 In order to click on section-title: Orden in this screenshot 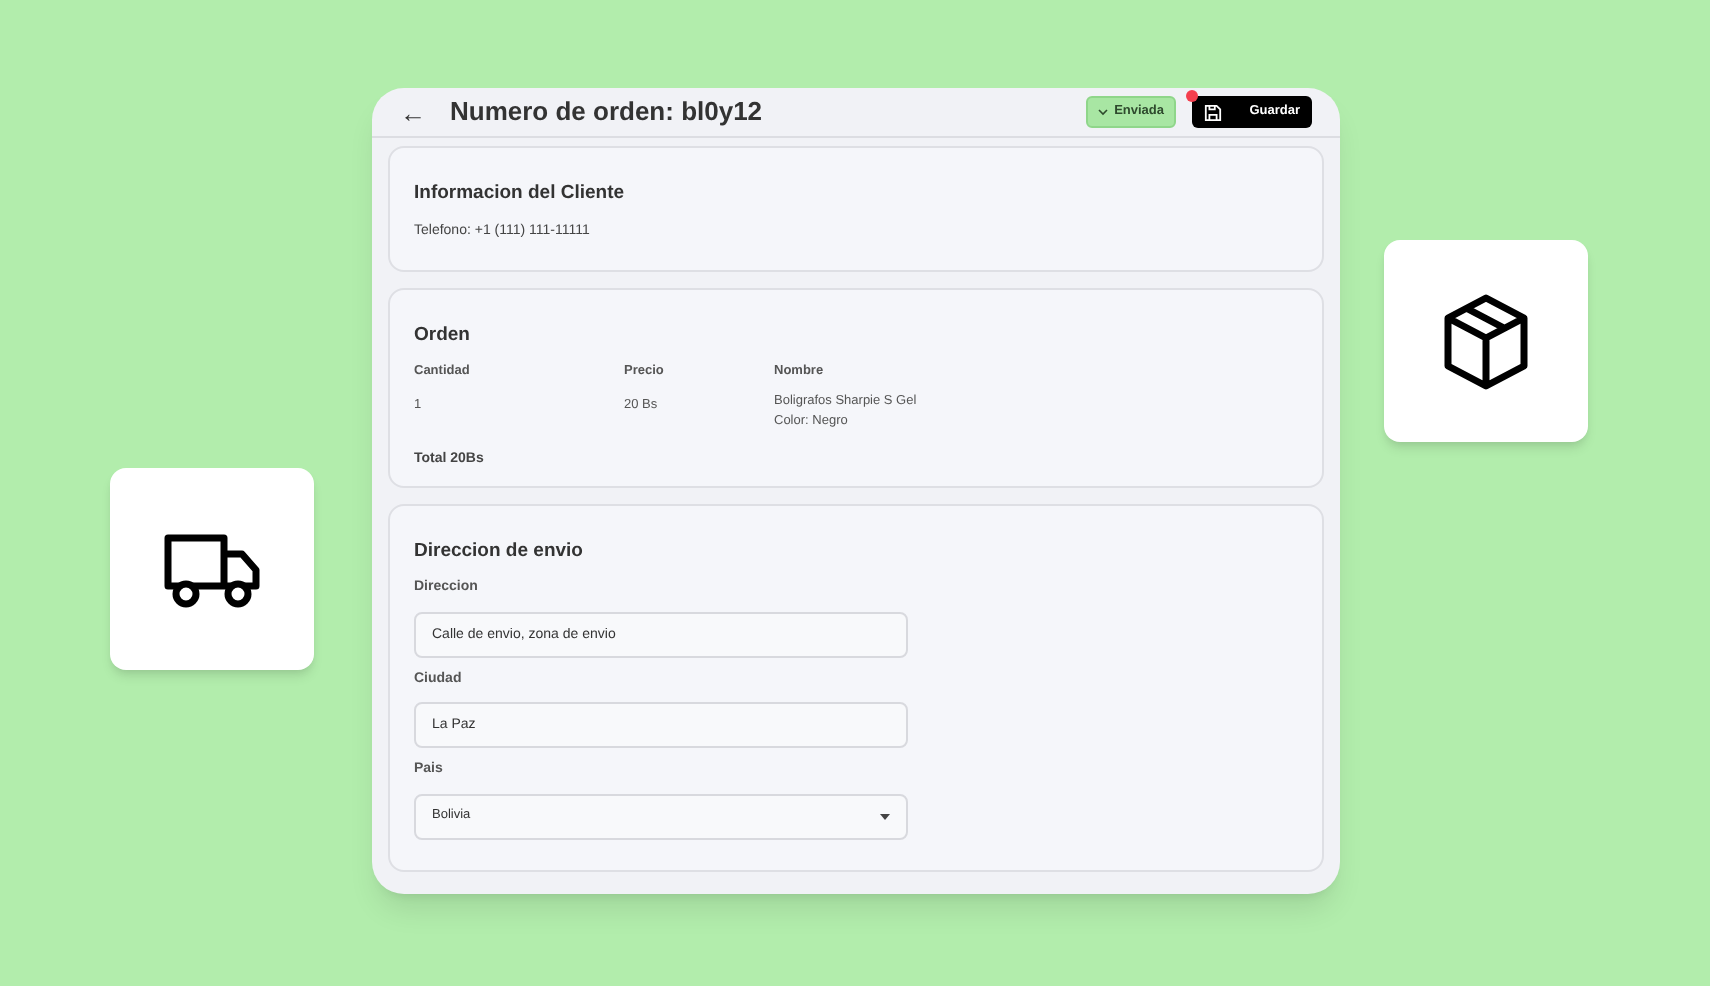, I will do `click(443, 336)`.